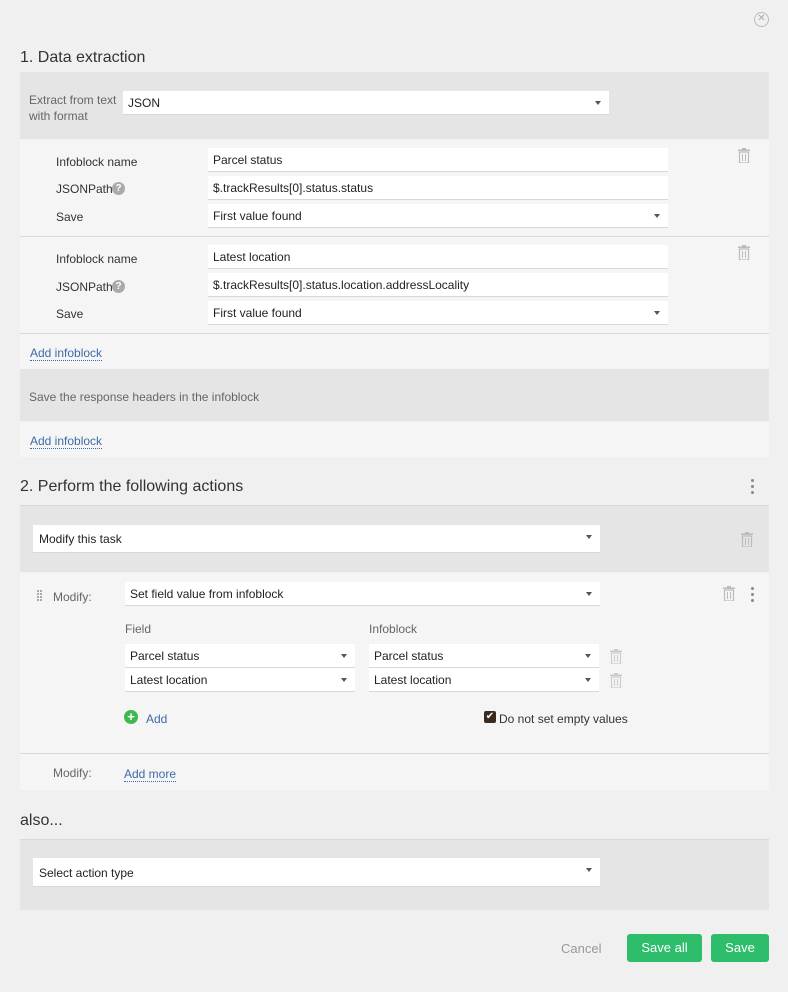 This screenshot has width=788, height=992. I want to click on modify-label: Modify:, so click(72, 597).